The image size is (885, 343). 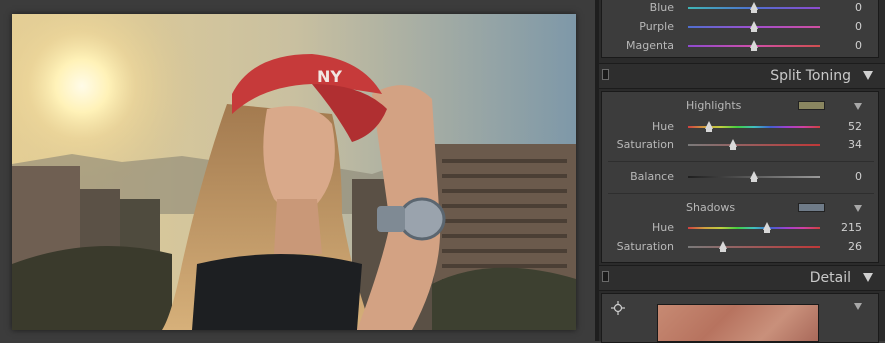 I want to click on balance-value: 0, so click(x=858, y=176).